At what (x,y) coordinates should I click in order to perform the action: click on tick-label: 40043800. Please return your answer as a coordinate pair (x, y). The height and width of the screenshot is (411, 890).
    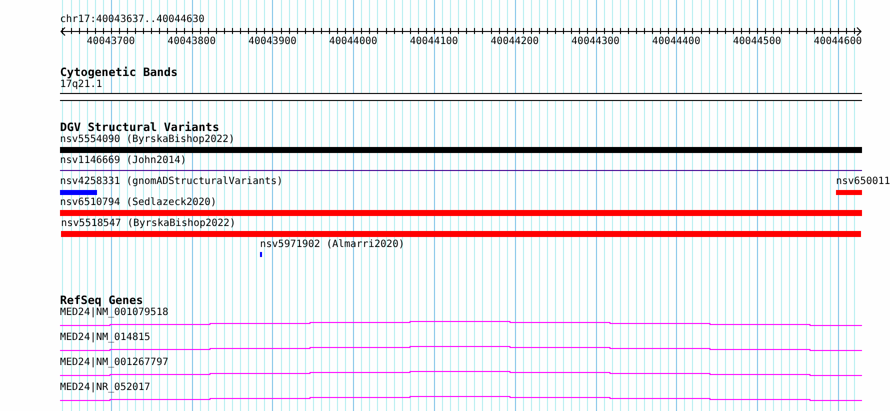
    Looking at the image, I should click on (192, 42).